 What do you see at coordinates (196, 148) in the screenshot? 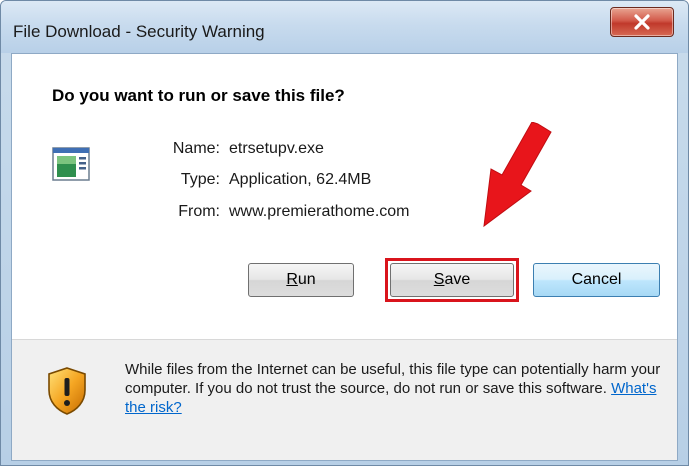
I see `file-name-label: Name:` at bounding box center [196, 148].